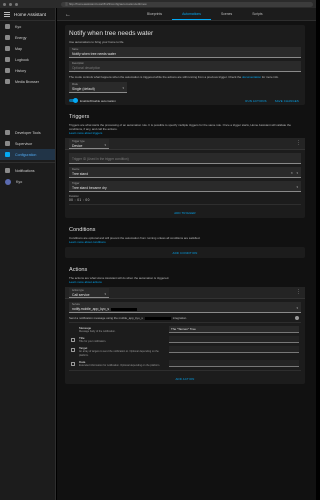 This screenshot has height=500, width=320. Describe the element at coordinates (93, 342) in the screenshot. I see `option-description: Title for your notification.` at that location.